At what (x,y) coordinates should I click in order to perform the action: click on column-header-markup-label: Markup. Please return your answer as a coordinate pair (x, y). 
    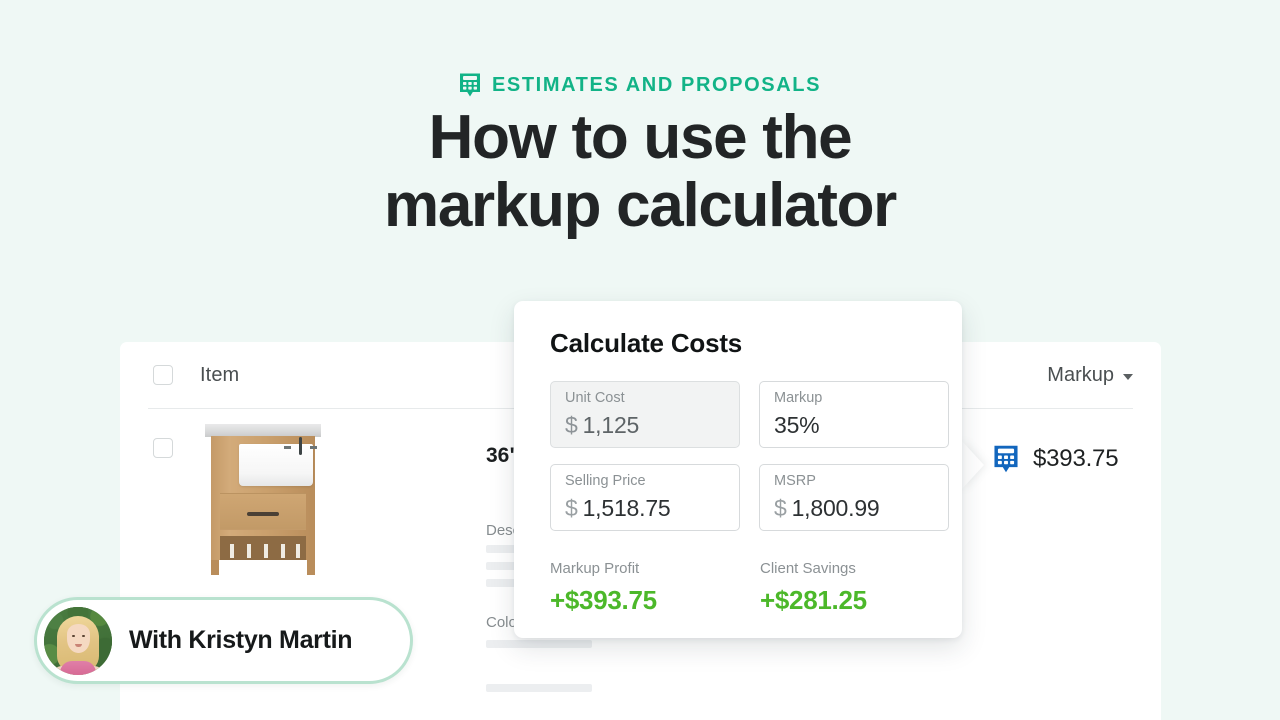
    Looking at the image, I should click on (1080, 374).